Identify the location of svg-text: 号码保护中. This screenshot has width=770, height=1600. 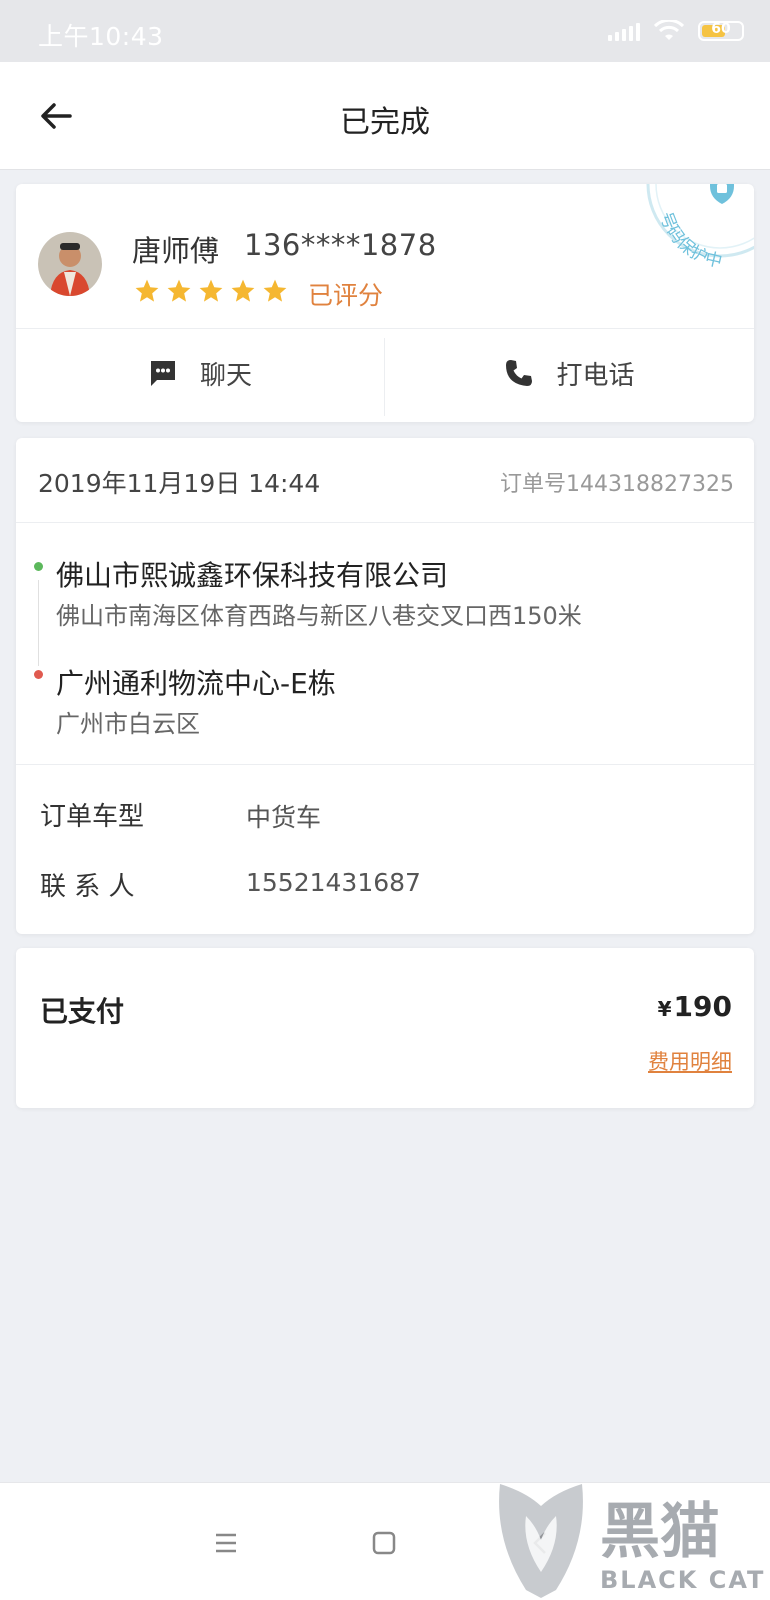
(689, 240).